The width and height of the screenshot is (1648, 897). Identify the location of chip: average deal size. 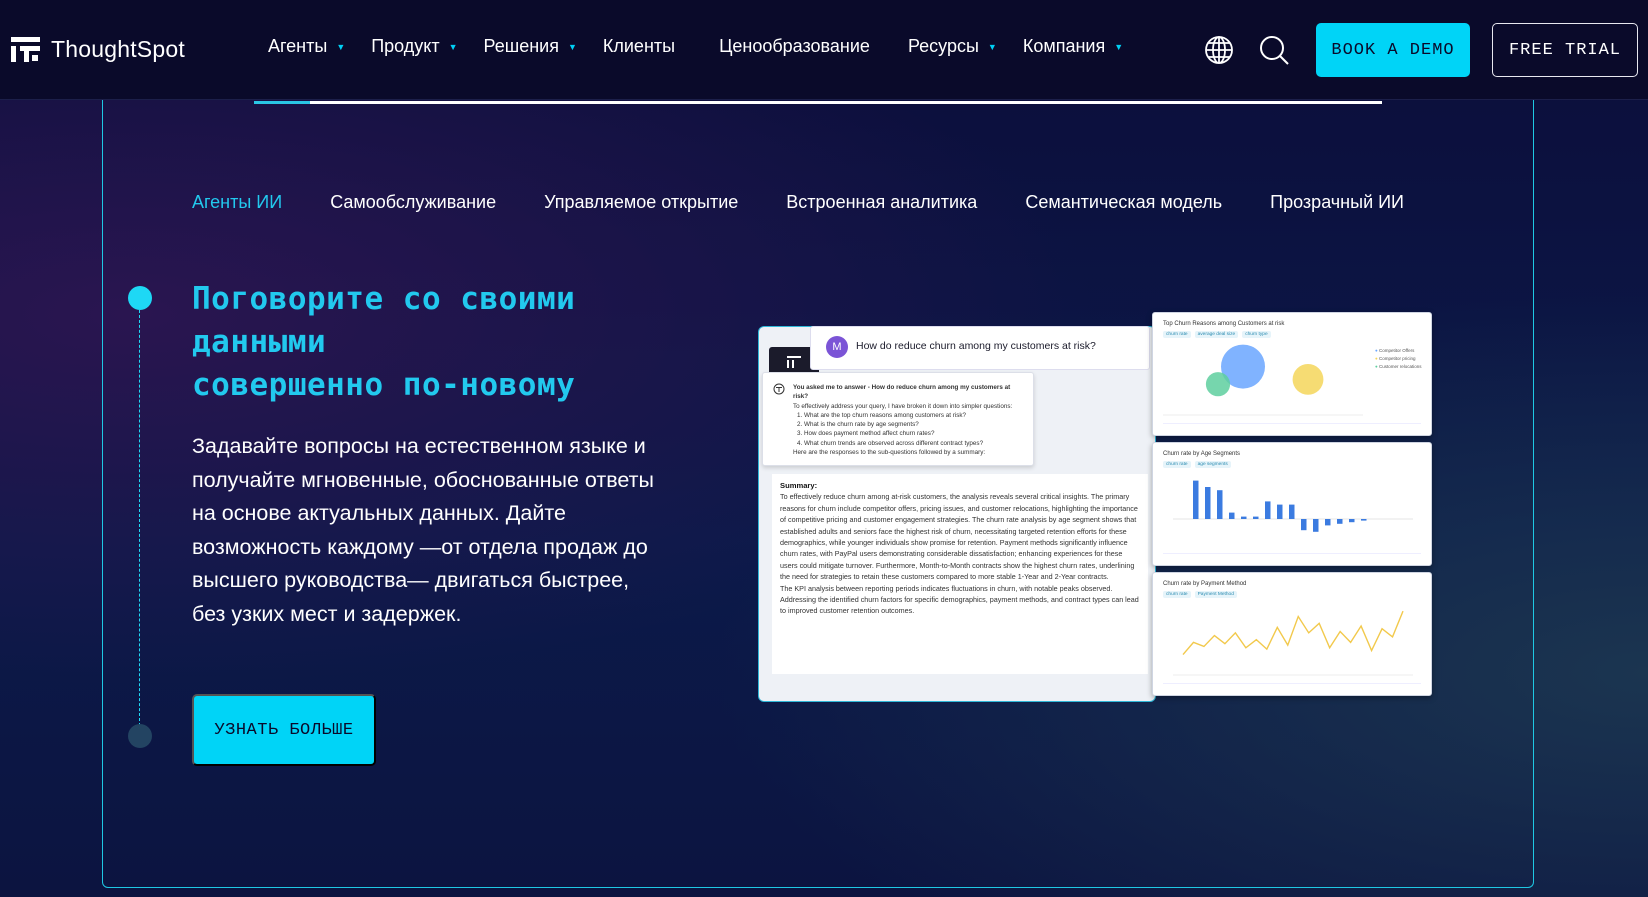
(1216, 334).